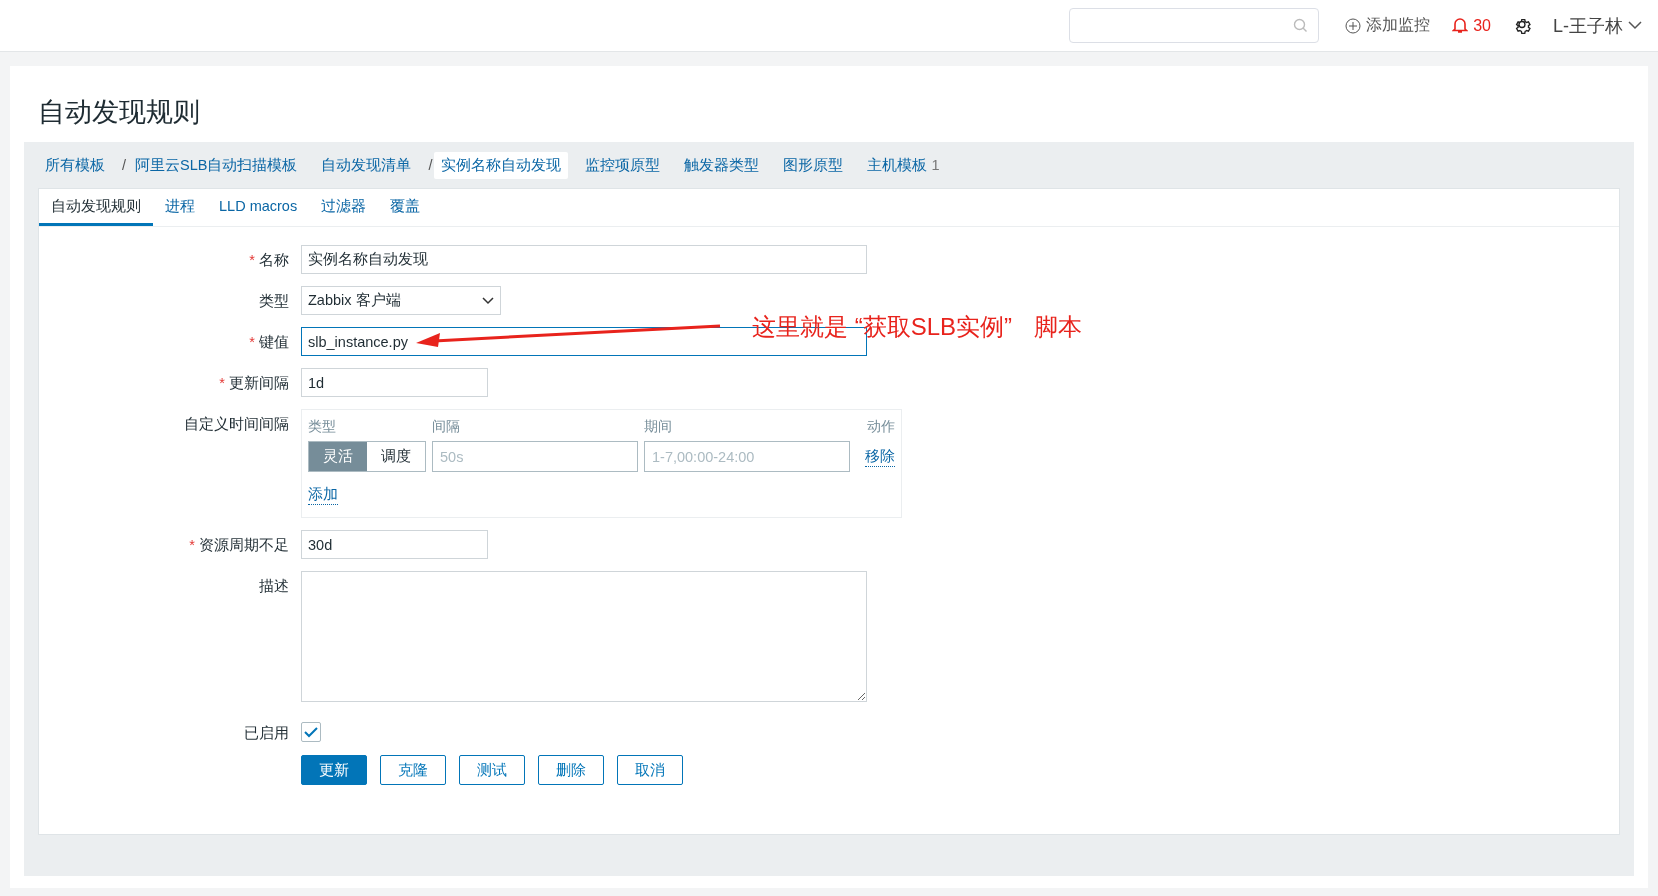 This screenshot has width=1658, height=896. What do you see at coordinates (322, 427) in the screenshot?
I see `column-header: 类型` at bounding box center [322, 427].